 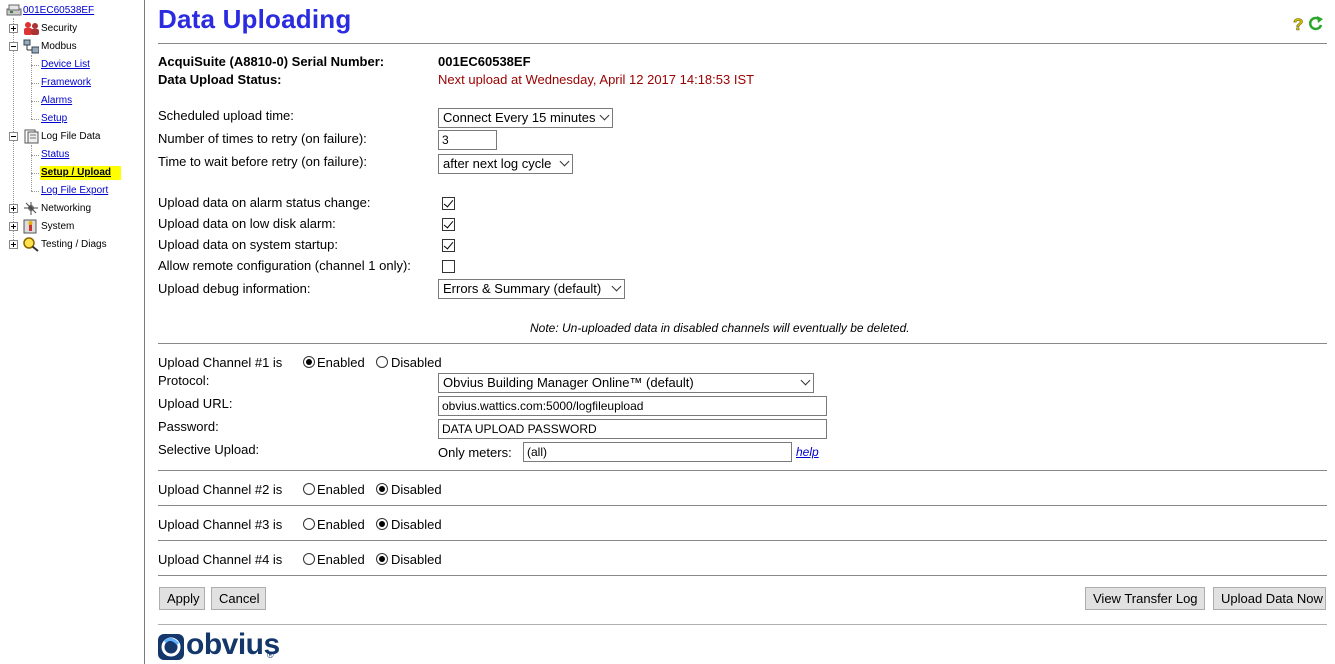 I want to click on startup-upload-checkbox, so click(x=448, y=245).